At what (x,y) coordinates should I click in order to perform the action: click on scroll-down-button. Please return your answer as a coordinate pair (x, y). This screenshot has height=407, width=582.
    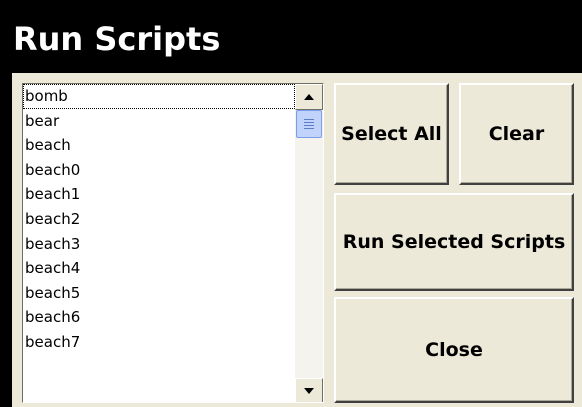
    Looking at the image, I should click on (309, 390).